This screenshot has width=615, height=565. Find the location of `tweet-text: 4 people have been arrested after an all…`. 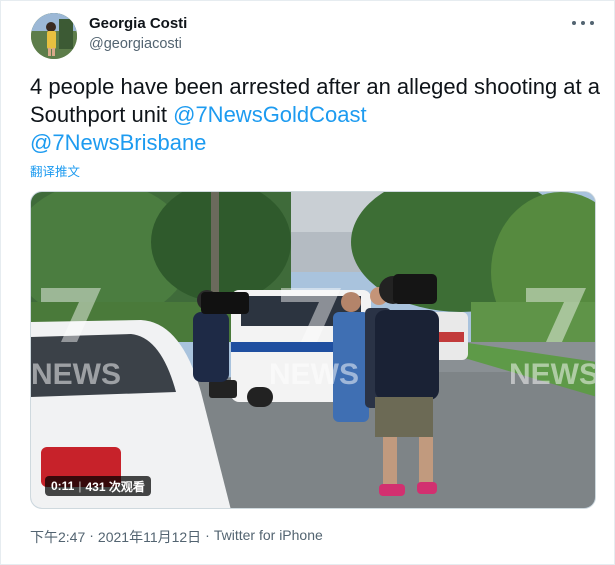

tweet-text: 4 people have been arrested after an all… is located at coordinates (315, 115).